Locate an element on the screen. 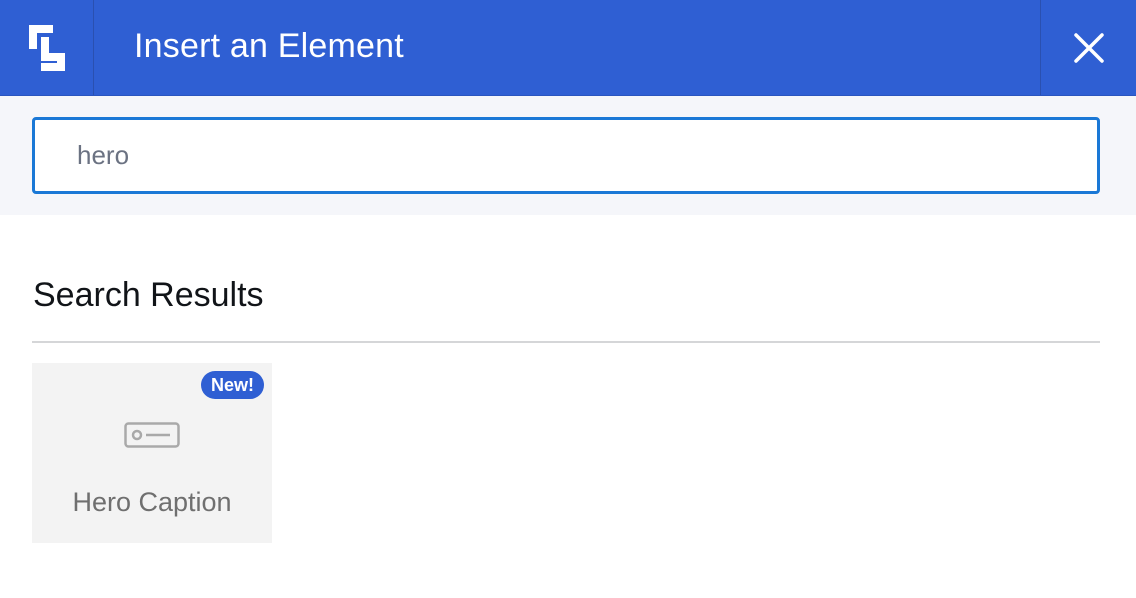  close-button is located at coordinates (1088, 47).